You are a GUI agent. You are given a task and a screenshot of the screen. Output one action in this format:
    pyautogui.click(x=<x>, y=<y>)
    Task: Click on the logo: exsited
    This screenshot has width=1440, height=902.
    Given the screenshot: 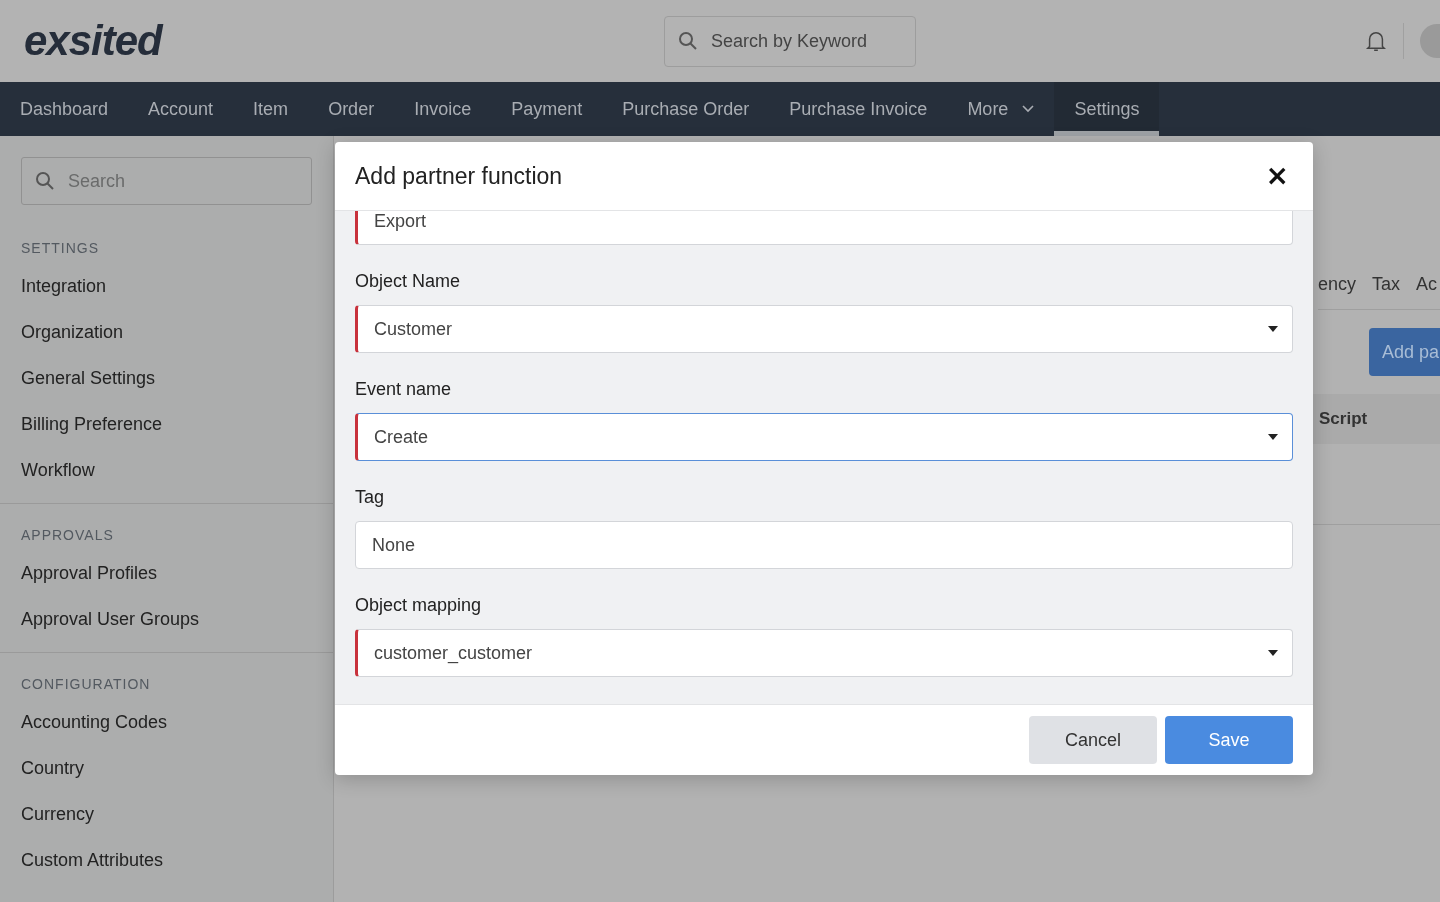 What is the action you would take?
    pyautogui.click(x=344, y=41)
    